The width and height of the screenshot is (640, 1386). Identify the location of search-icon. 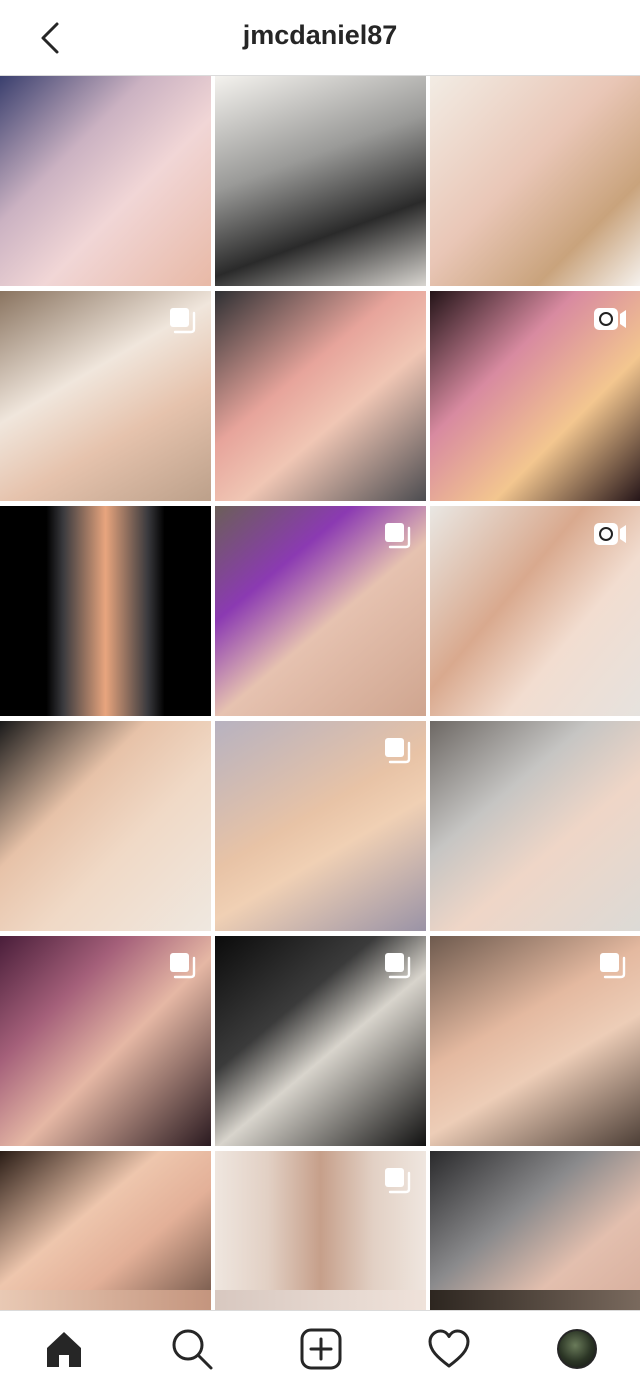
(192, 1349).